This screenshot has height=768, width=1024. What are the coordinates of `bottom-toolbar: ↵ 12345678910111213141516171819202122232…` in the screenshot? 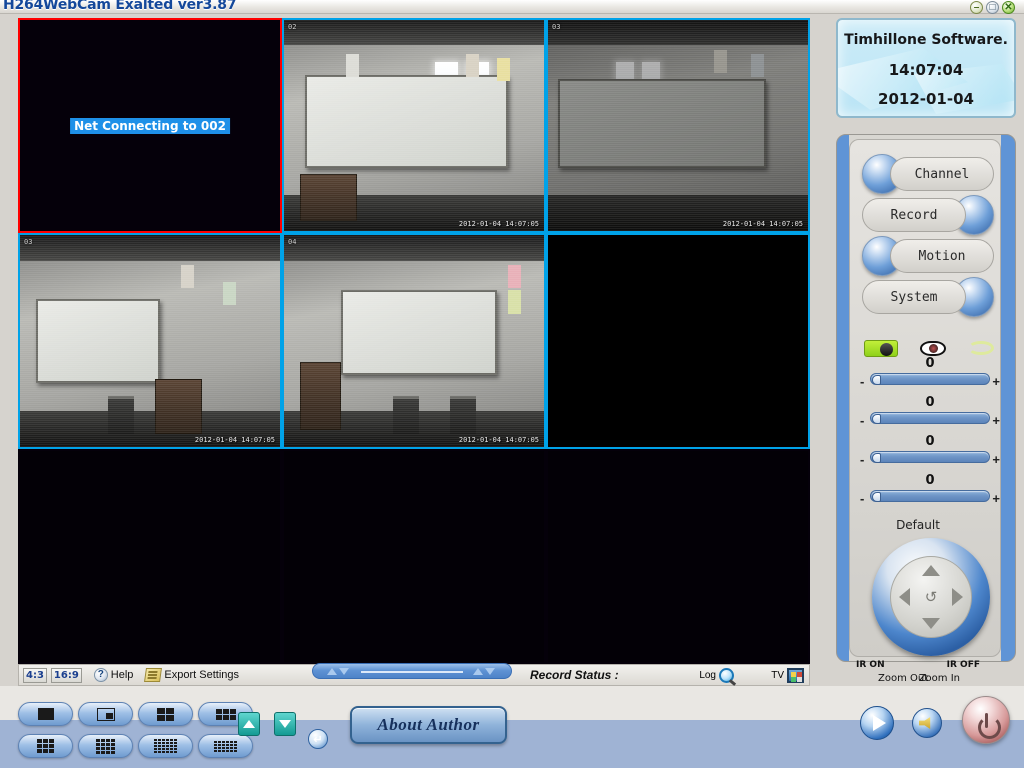 It's located at (512, 727).